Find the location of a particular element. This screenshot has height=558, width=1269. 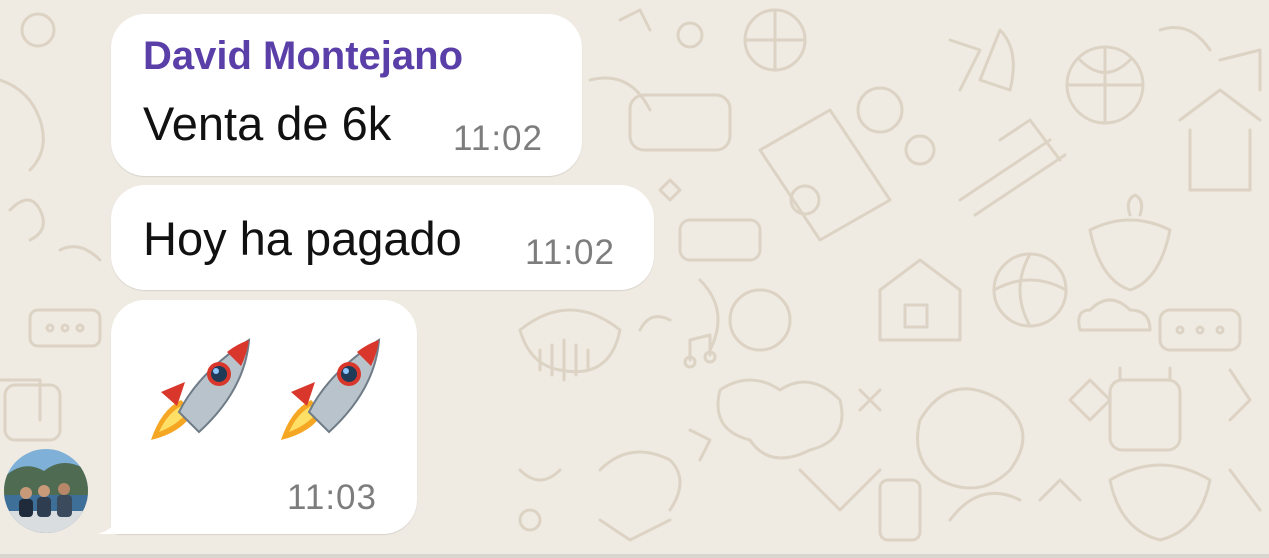

group-photo-avatar is located at coordinates (46, 491).